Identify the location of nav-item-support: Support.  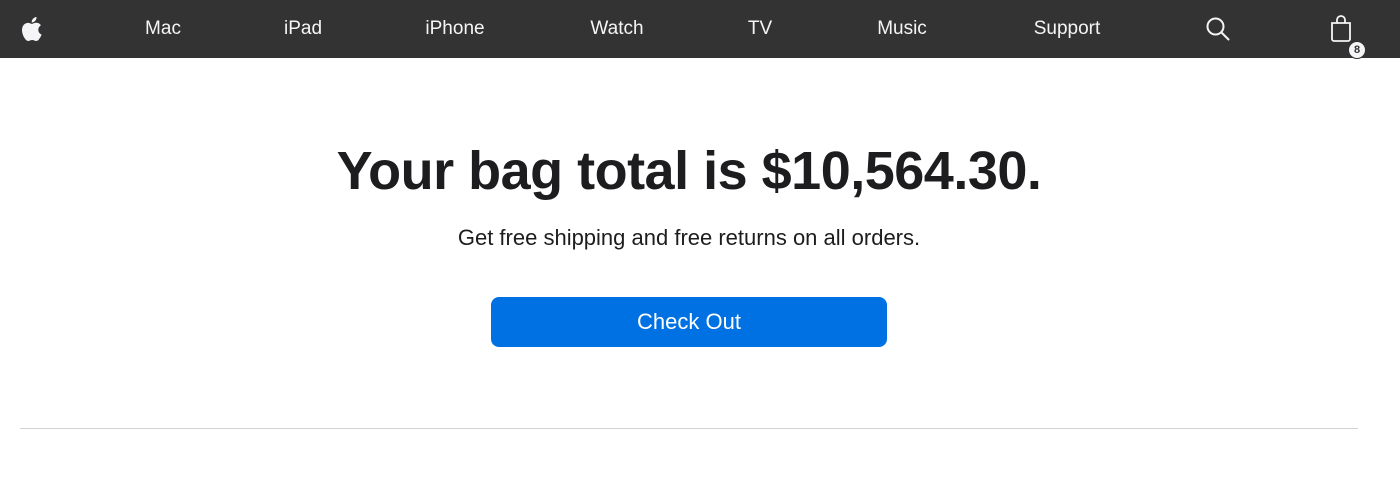
(1067, 29).